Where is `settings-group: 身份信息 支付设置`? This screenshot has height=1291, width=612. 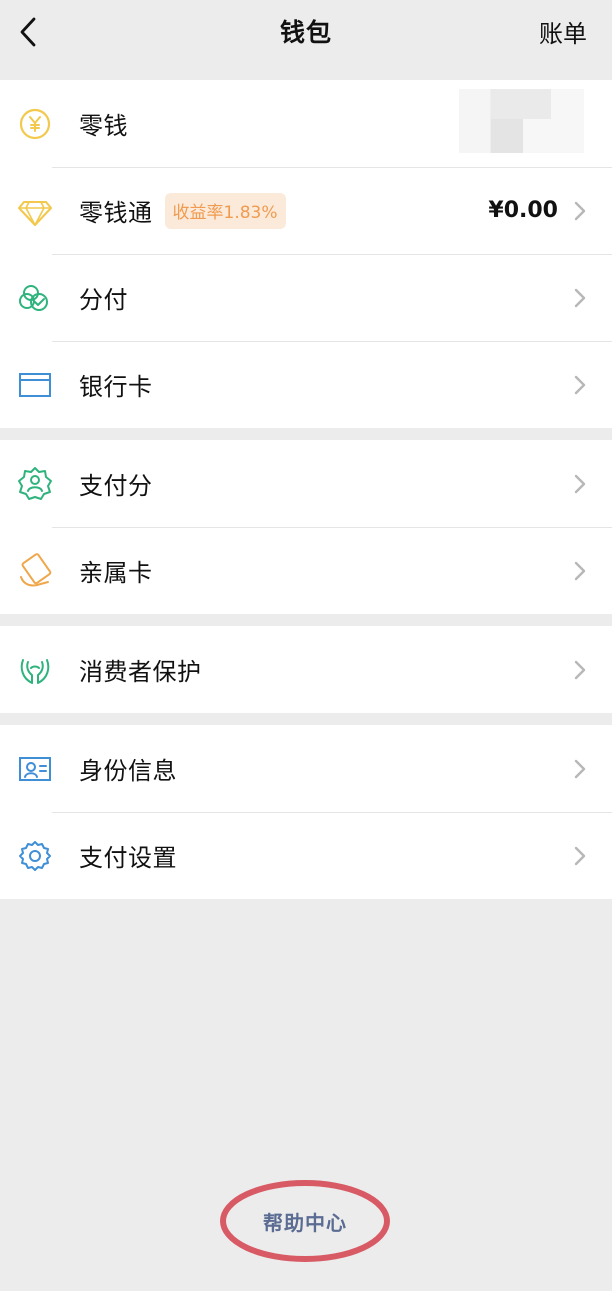
settings-group: 身份信息 支付设置 is located at coordinates (306, 812).